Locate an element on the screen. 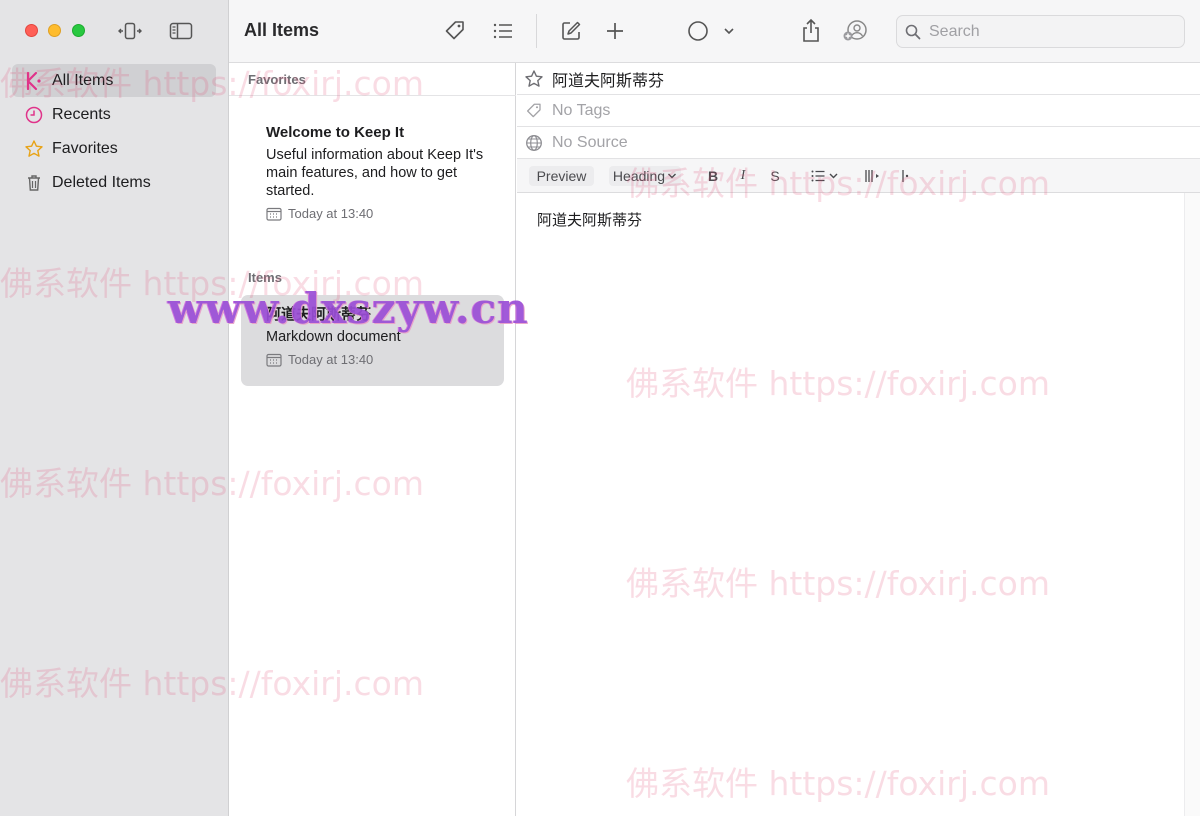  document-title: 阿道夫阿斯蒂芬 is located at coordinates (608, 79).